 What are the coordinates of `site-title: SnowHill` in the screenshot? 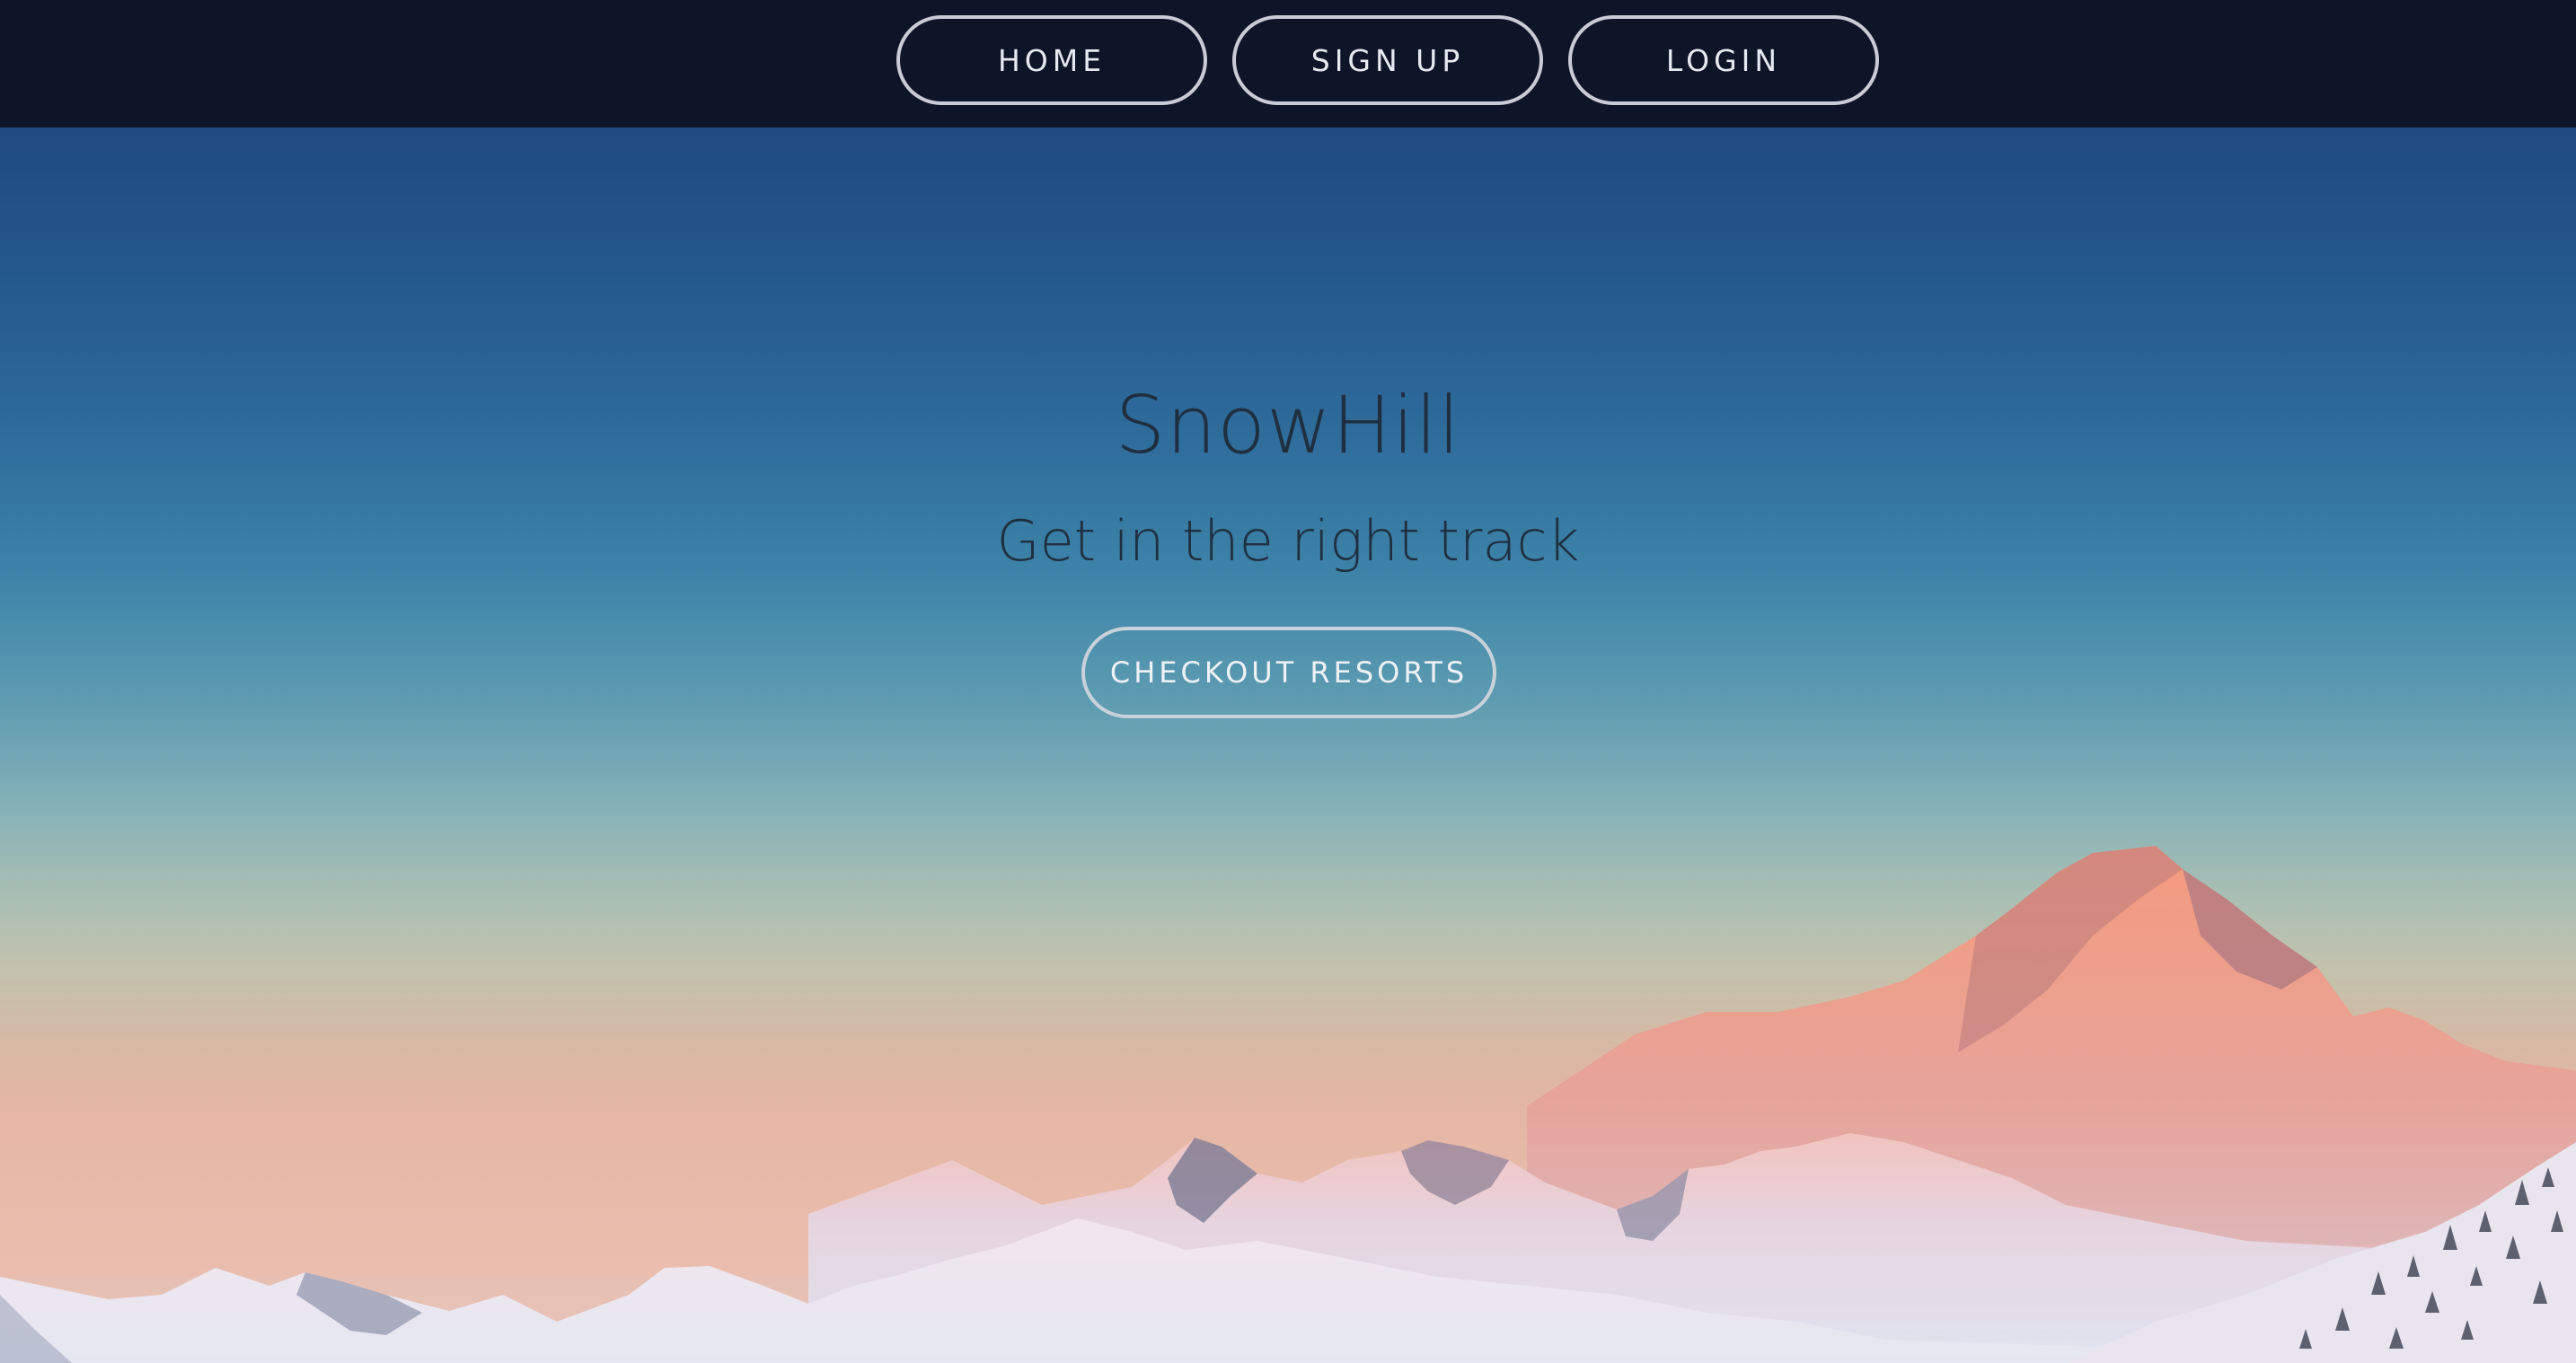 It's located at (1288, 425).